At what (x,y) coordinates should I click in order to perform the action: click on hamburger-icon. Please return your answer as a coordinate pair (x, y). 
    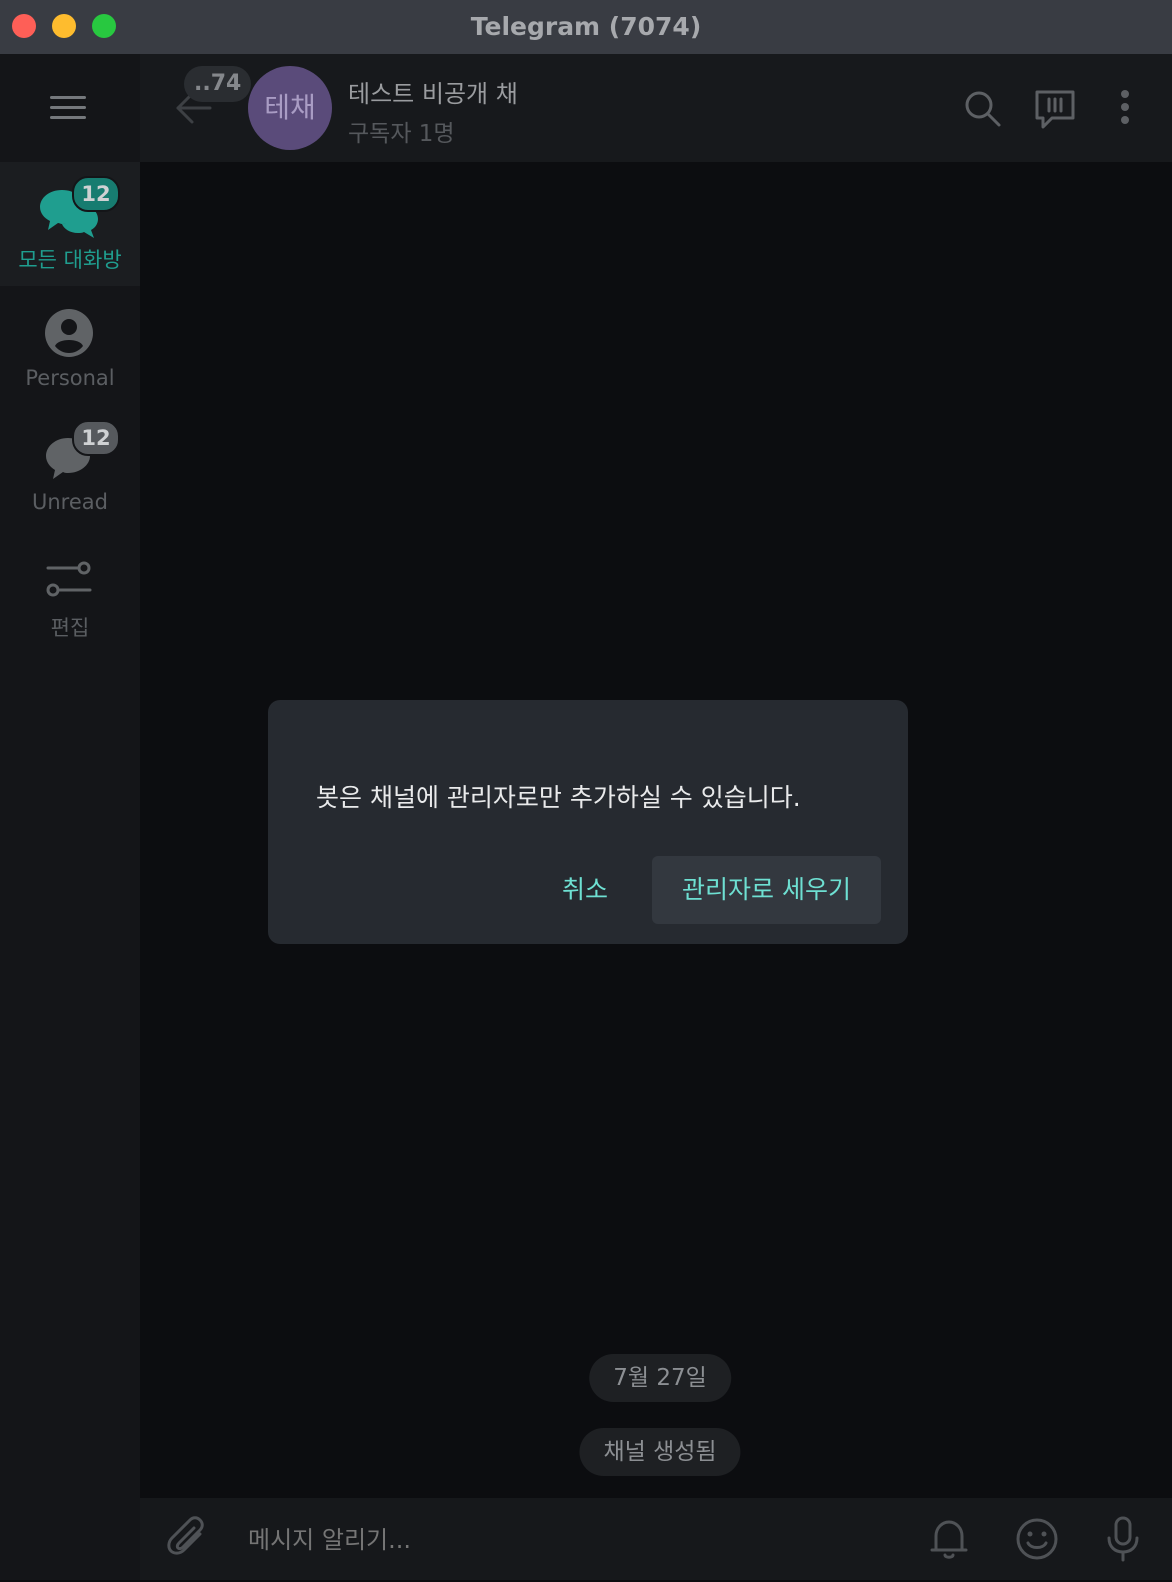
    Looking at the image, I should click on (68, 107).